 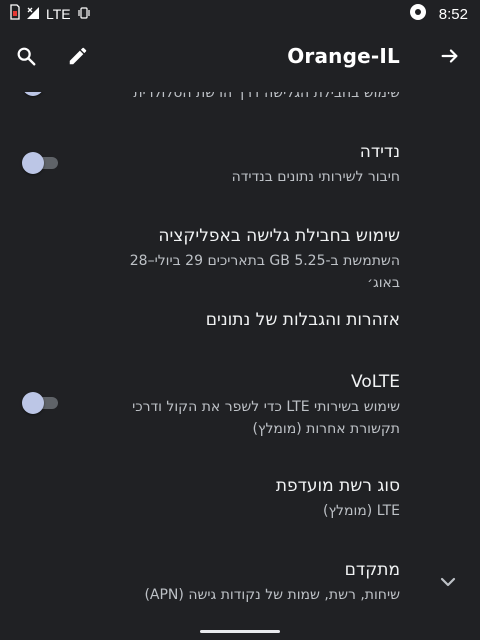 What do you see at coordinates (78, 56) in the screenshot?
I see `edit-icon` at bounding box center [78, 56].